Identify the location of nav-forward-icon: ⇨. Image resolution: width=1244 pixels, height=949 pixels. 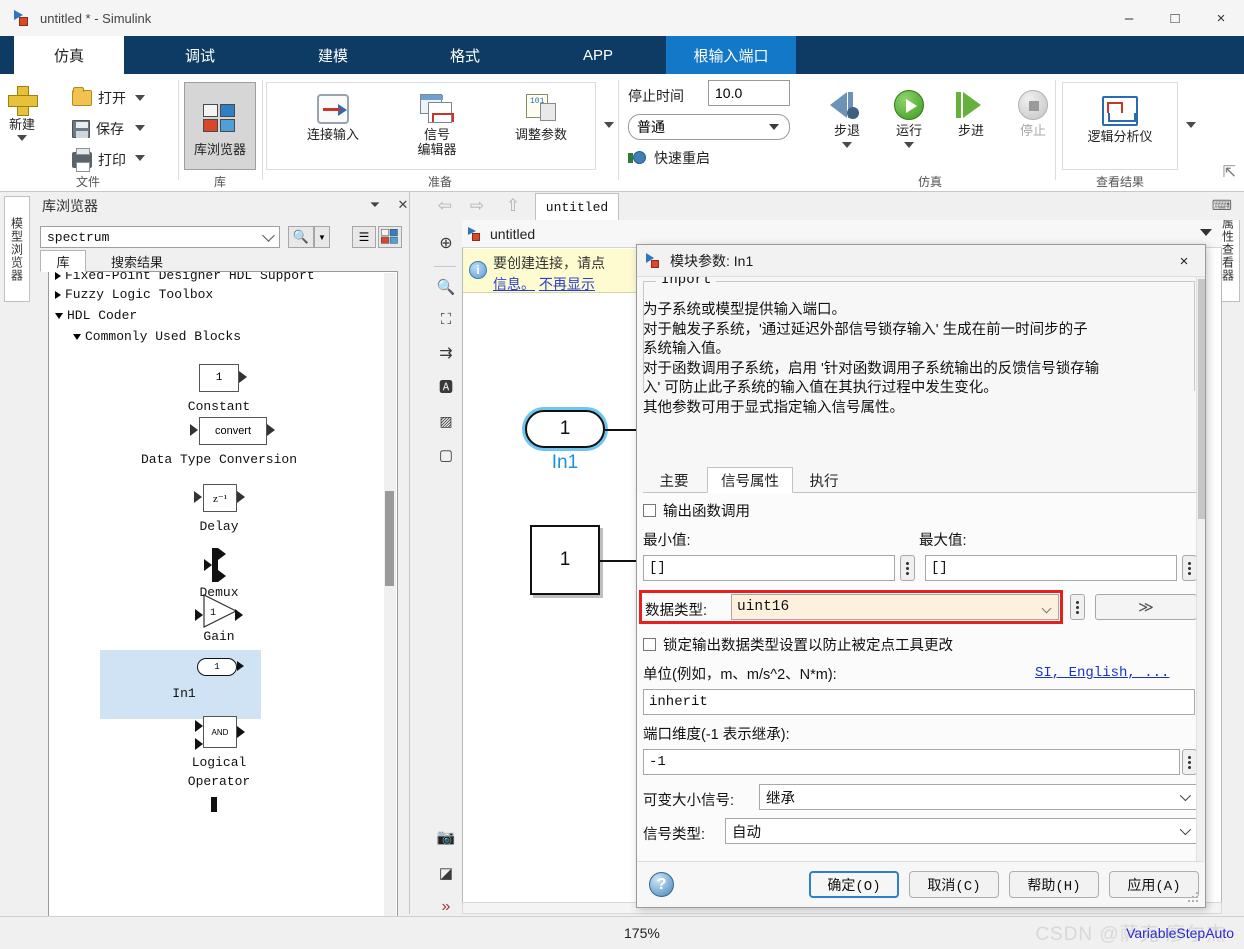
(477, 206).